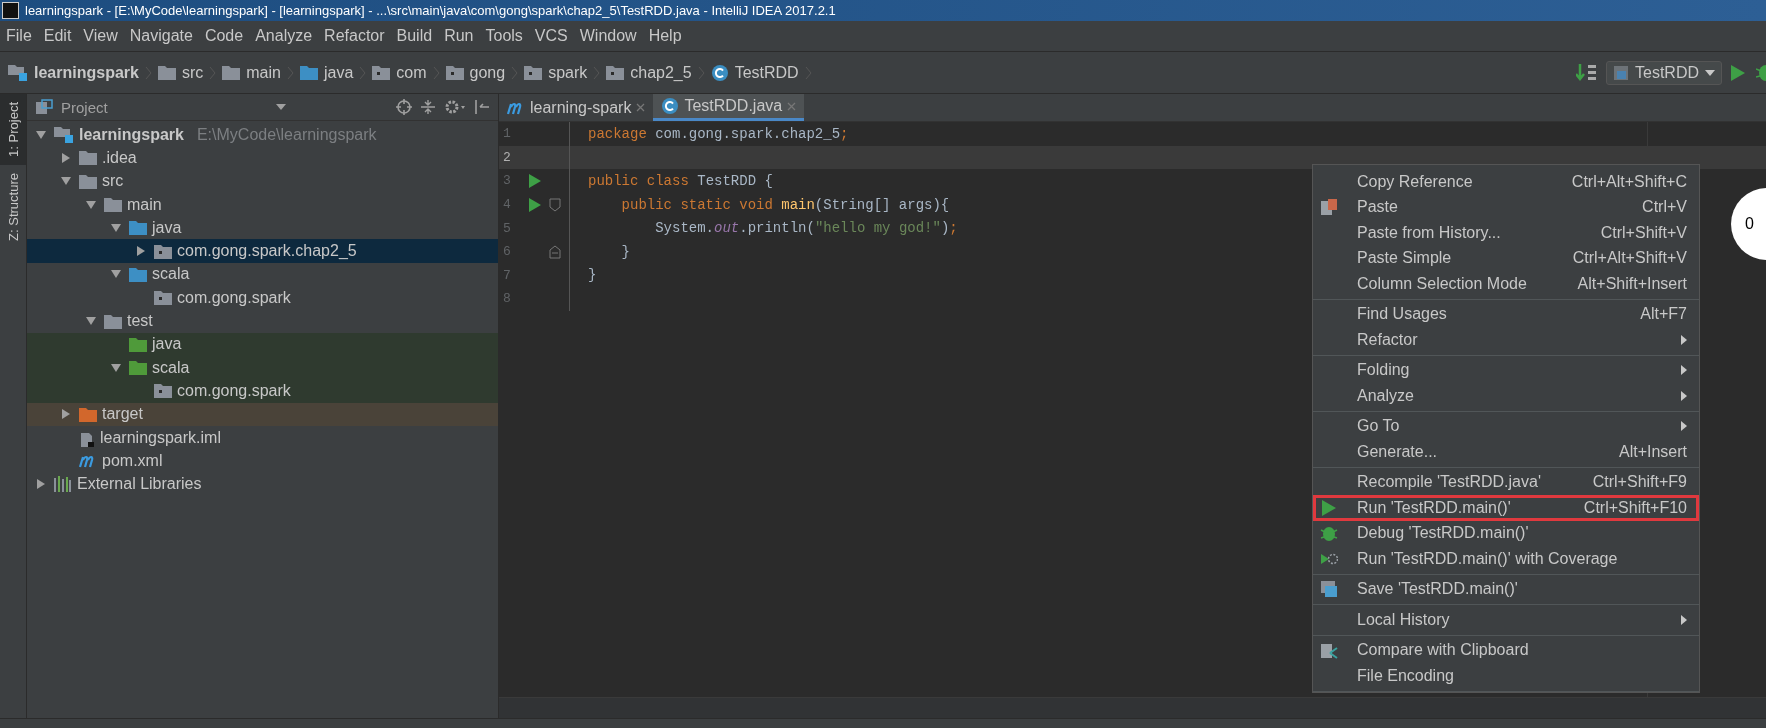 Image resolution: width=1766 pixels, height=728 pixels. What do you see at coordinates (139, 484) in the screenshot?
I see `tree-label: External Libraries` at bounding box center [139, 484].